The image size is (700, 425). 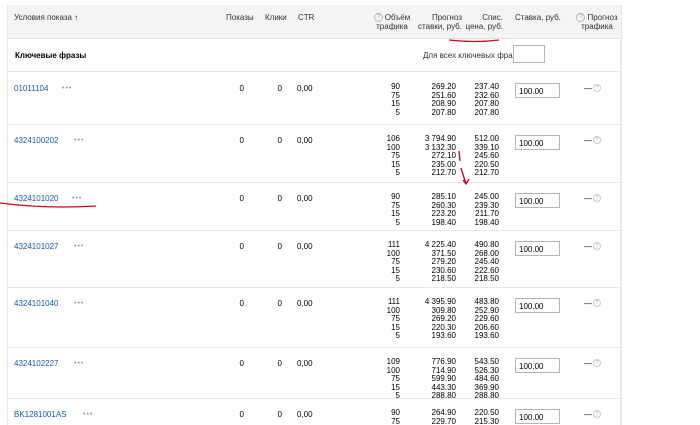 I want to click on annotation-mark, so click(x=459, y=156).